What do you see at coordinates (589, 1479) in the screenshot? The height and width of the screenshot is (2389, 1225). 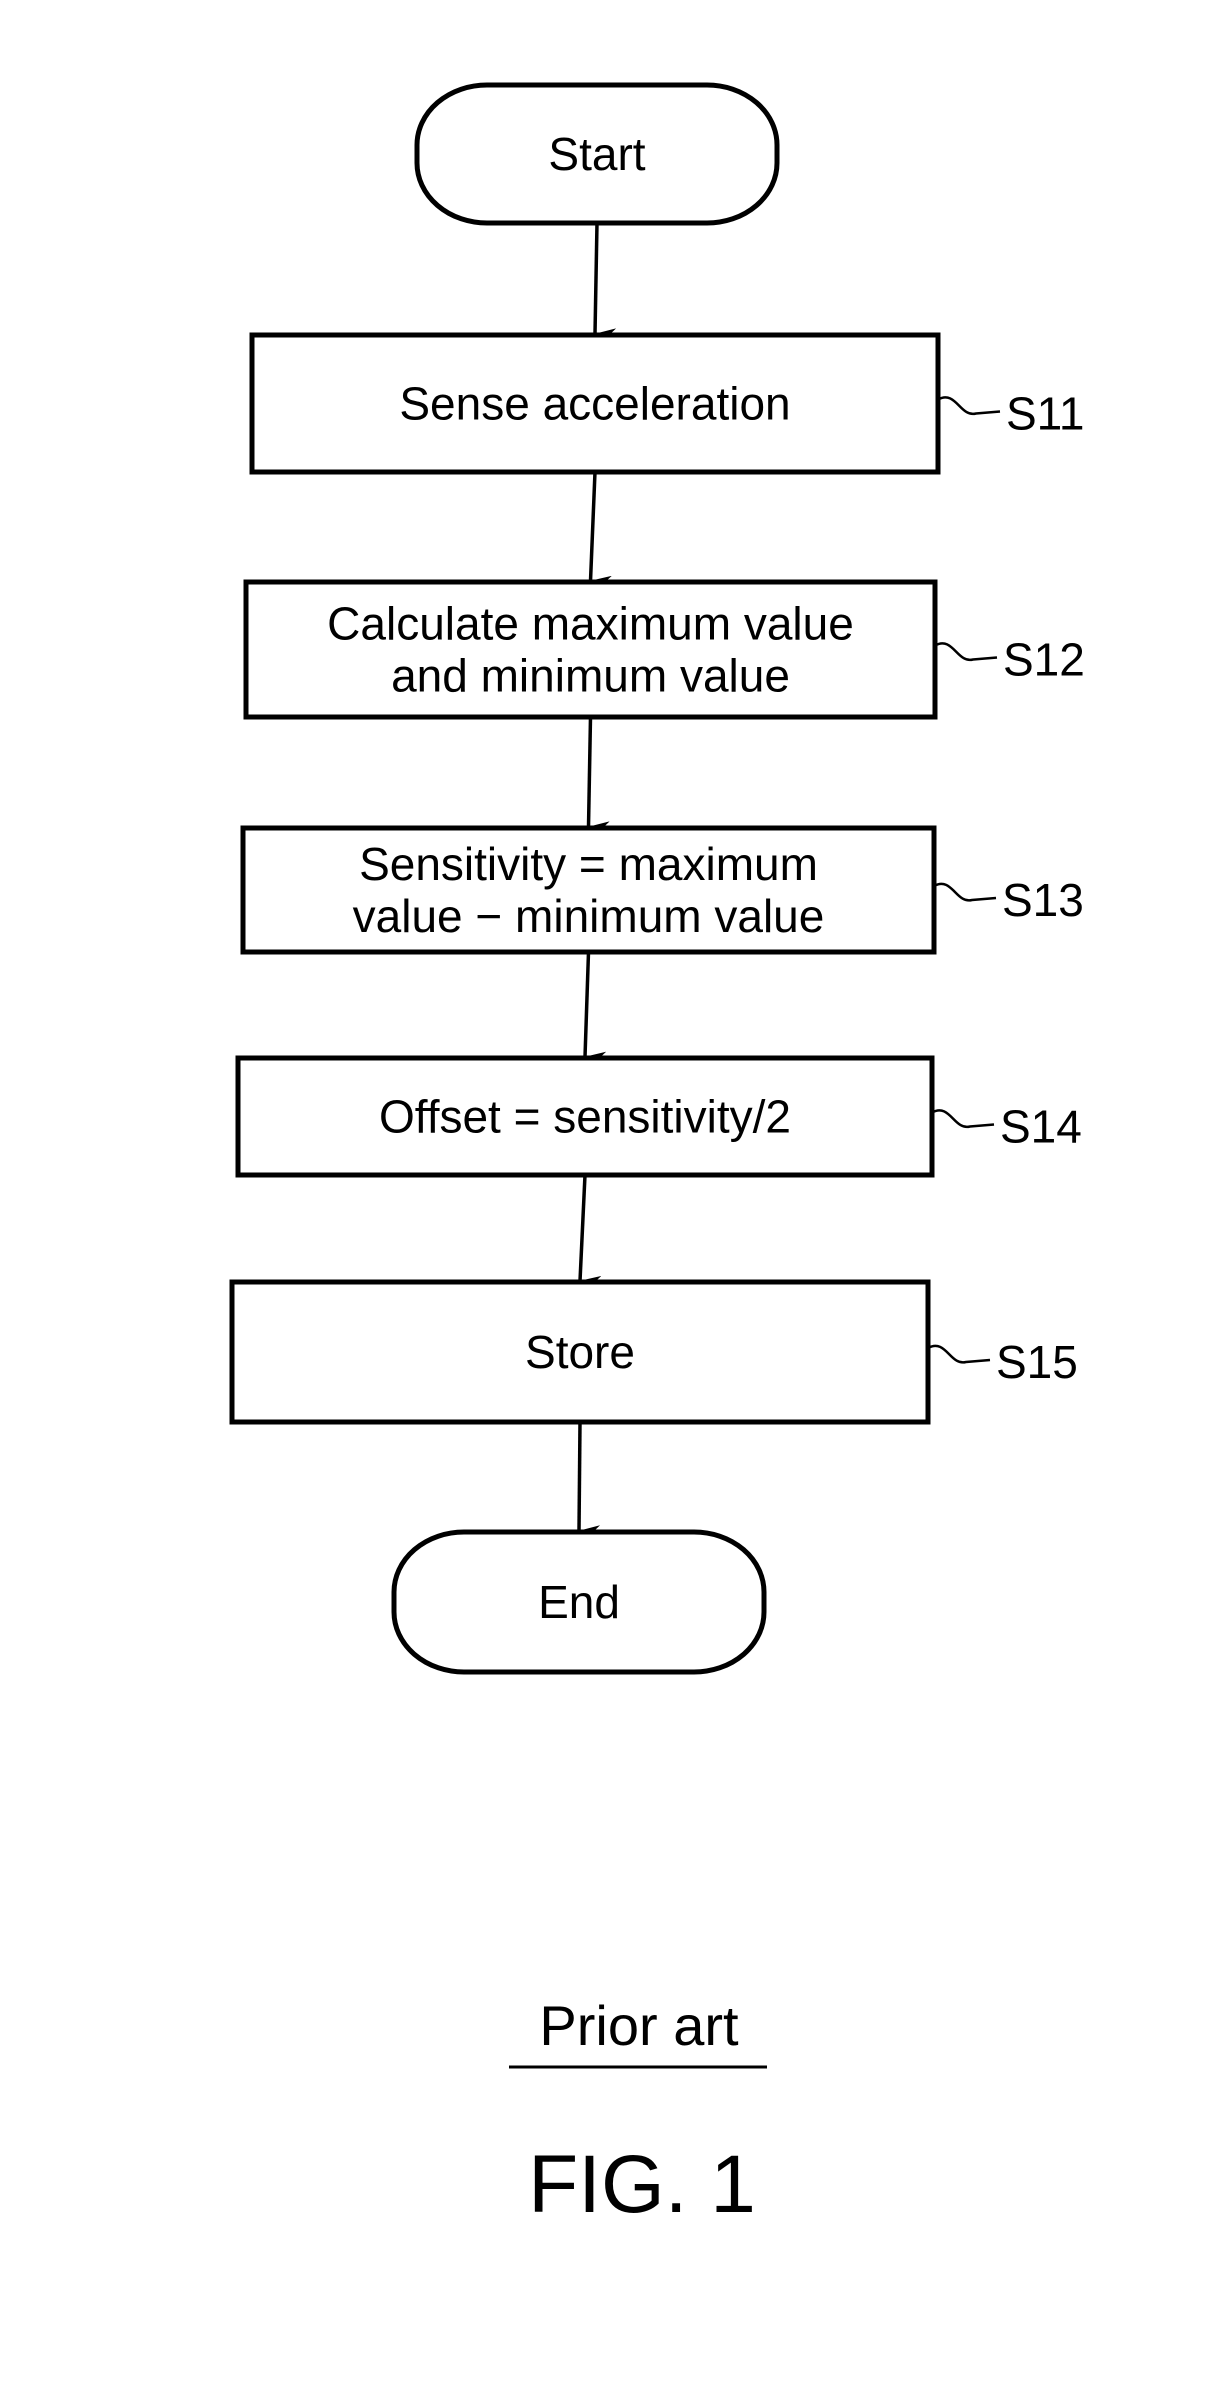 I see `arrow-s15-to-end` at bounding box center [589, 1479].